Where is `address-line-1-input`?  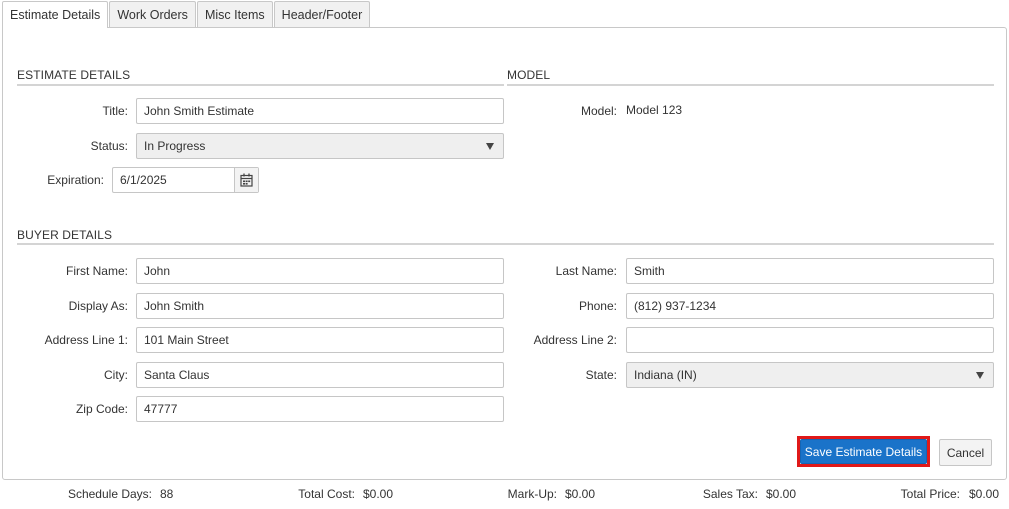 address-line-1-input is located at coordinates (320, 340).